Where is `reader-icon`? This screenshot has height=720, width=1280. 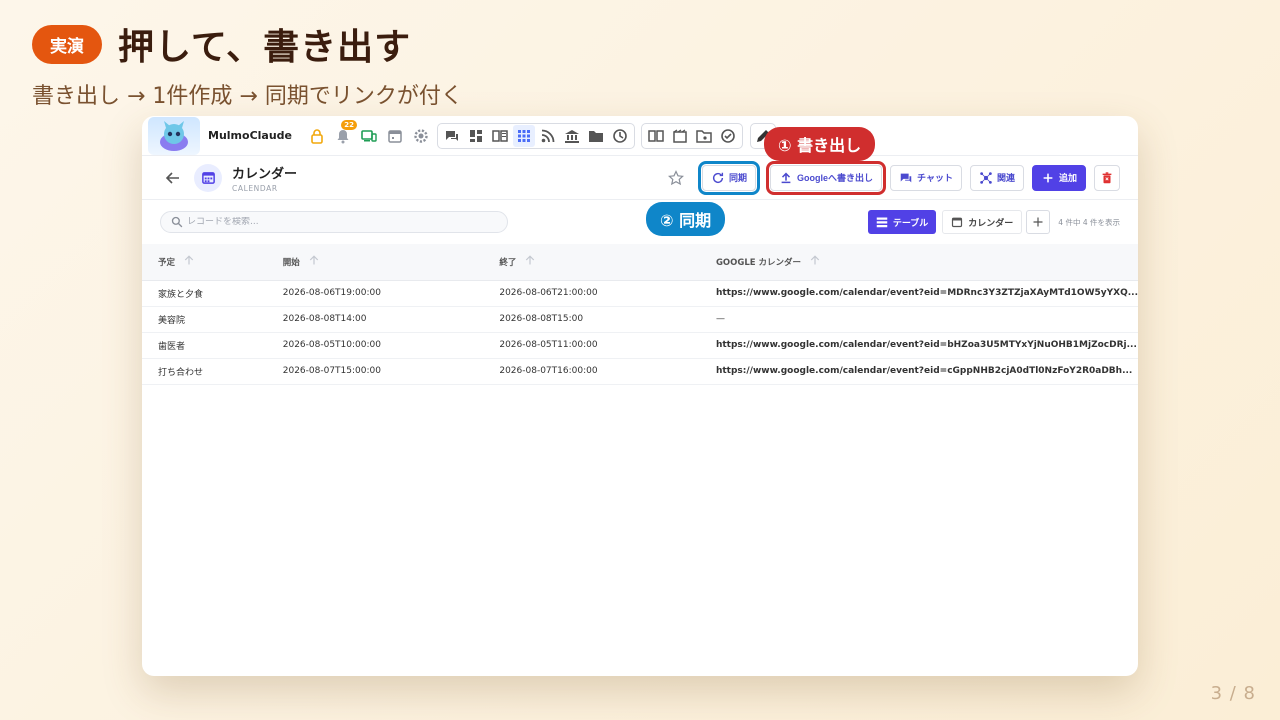
reader-icon is located at coordinates (656, 136).